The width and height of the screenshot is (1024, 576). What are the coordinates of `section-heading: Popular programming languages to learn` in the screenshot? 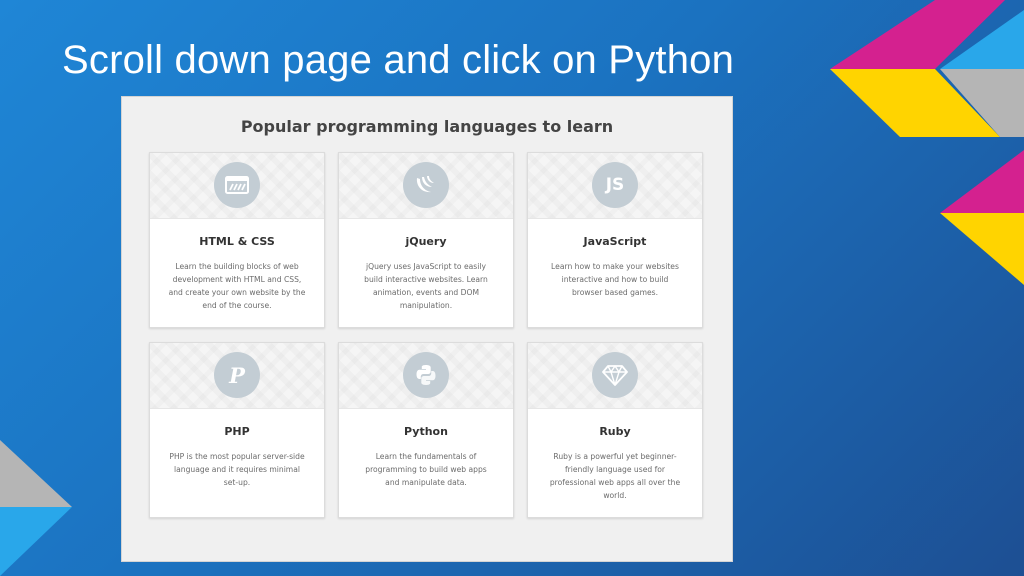 It's located at (427, 126).